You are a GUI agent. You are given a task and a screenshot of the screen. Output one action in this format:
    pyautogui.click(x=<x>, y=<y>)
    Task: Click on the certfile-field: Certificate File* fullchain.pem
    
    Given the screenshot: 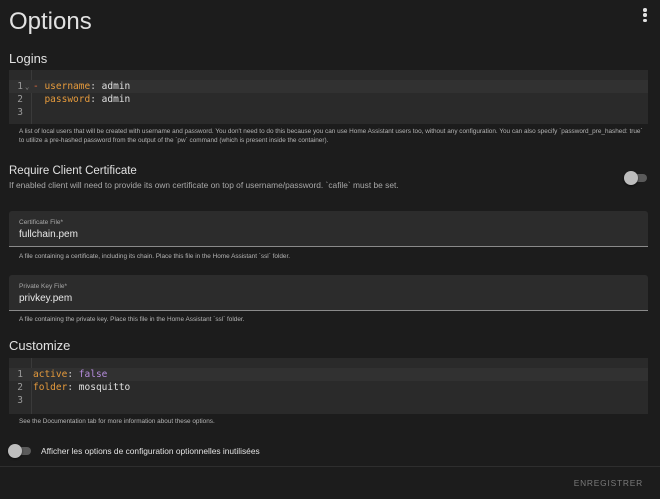 What is the action you would take?
    pyautogui.click(x=328, y=229)
    